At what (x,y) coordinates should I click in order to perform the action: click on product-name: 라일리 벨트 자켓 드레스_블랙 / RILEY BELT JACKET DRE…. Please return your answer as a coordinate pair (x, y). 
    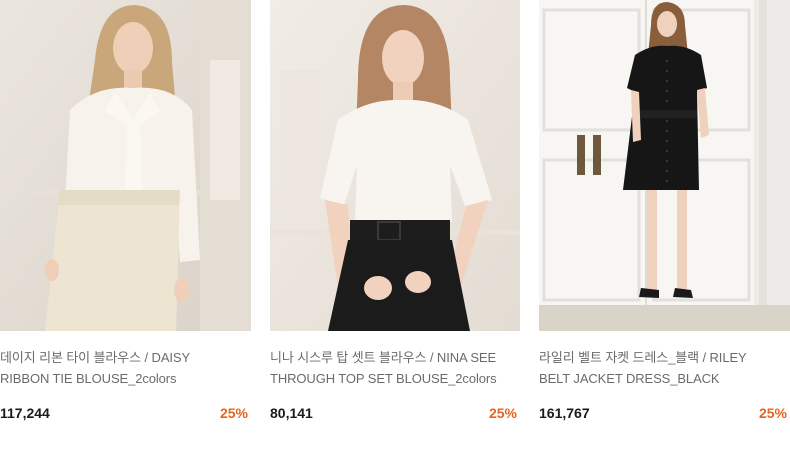
    Looking at the image, I should click on (664, 369).